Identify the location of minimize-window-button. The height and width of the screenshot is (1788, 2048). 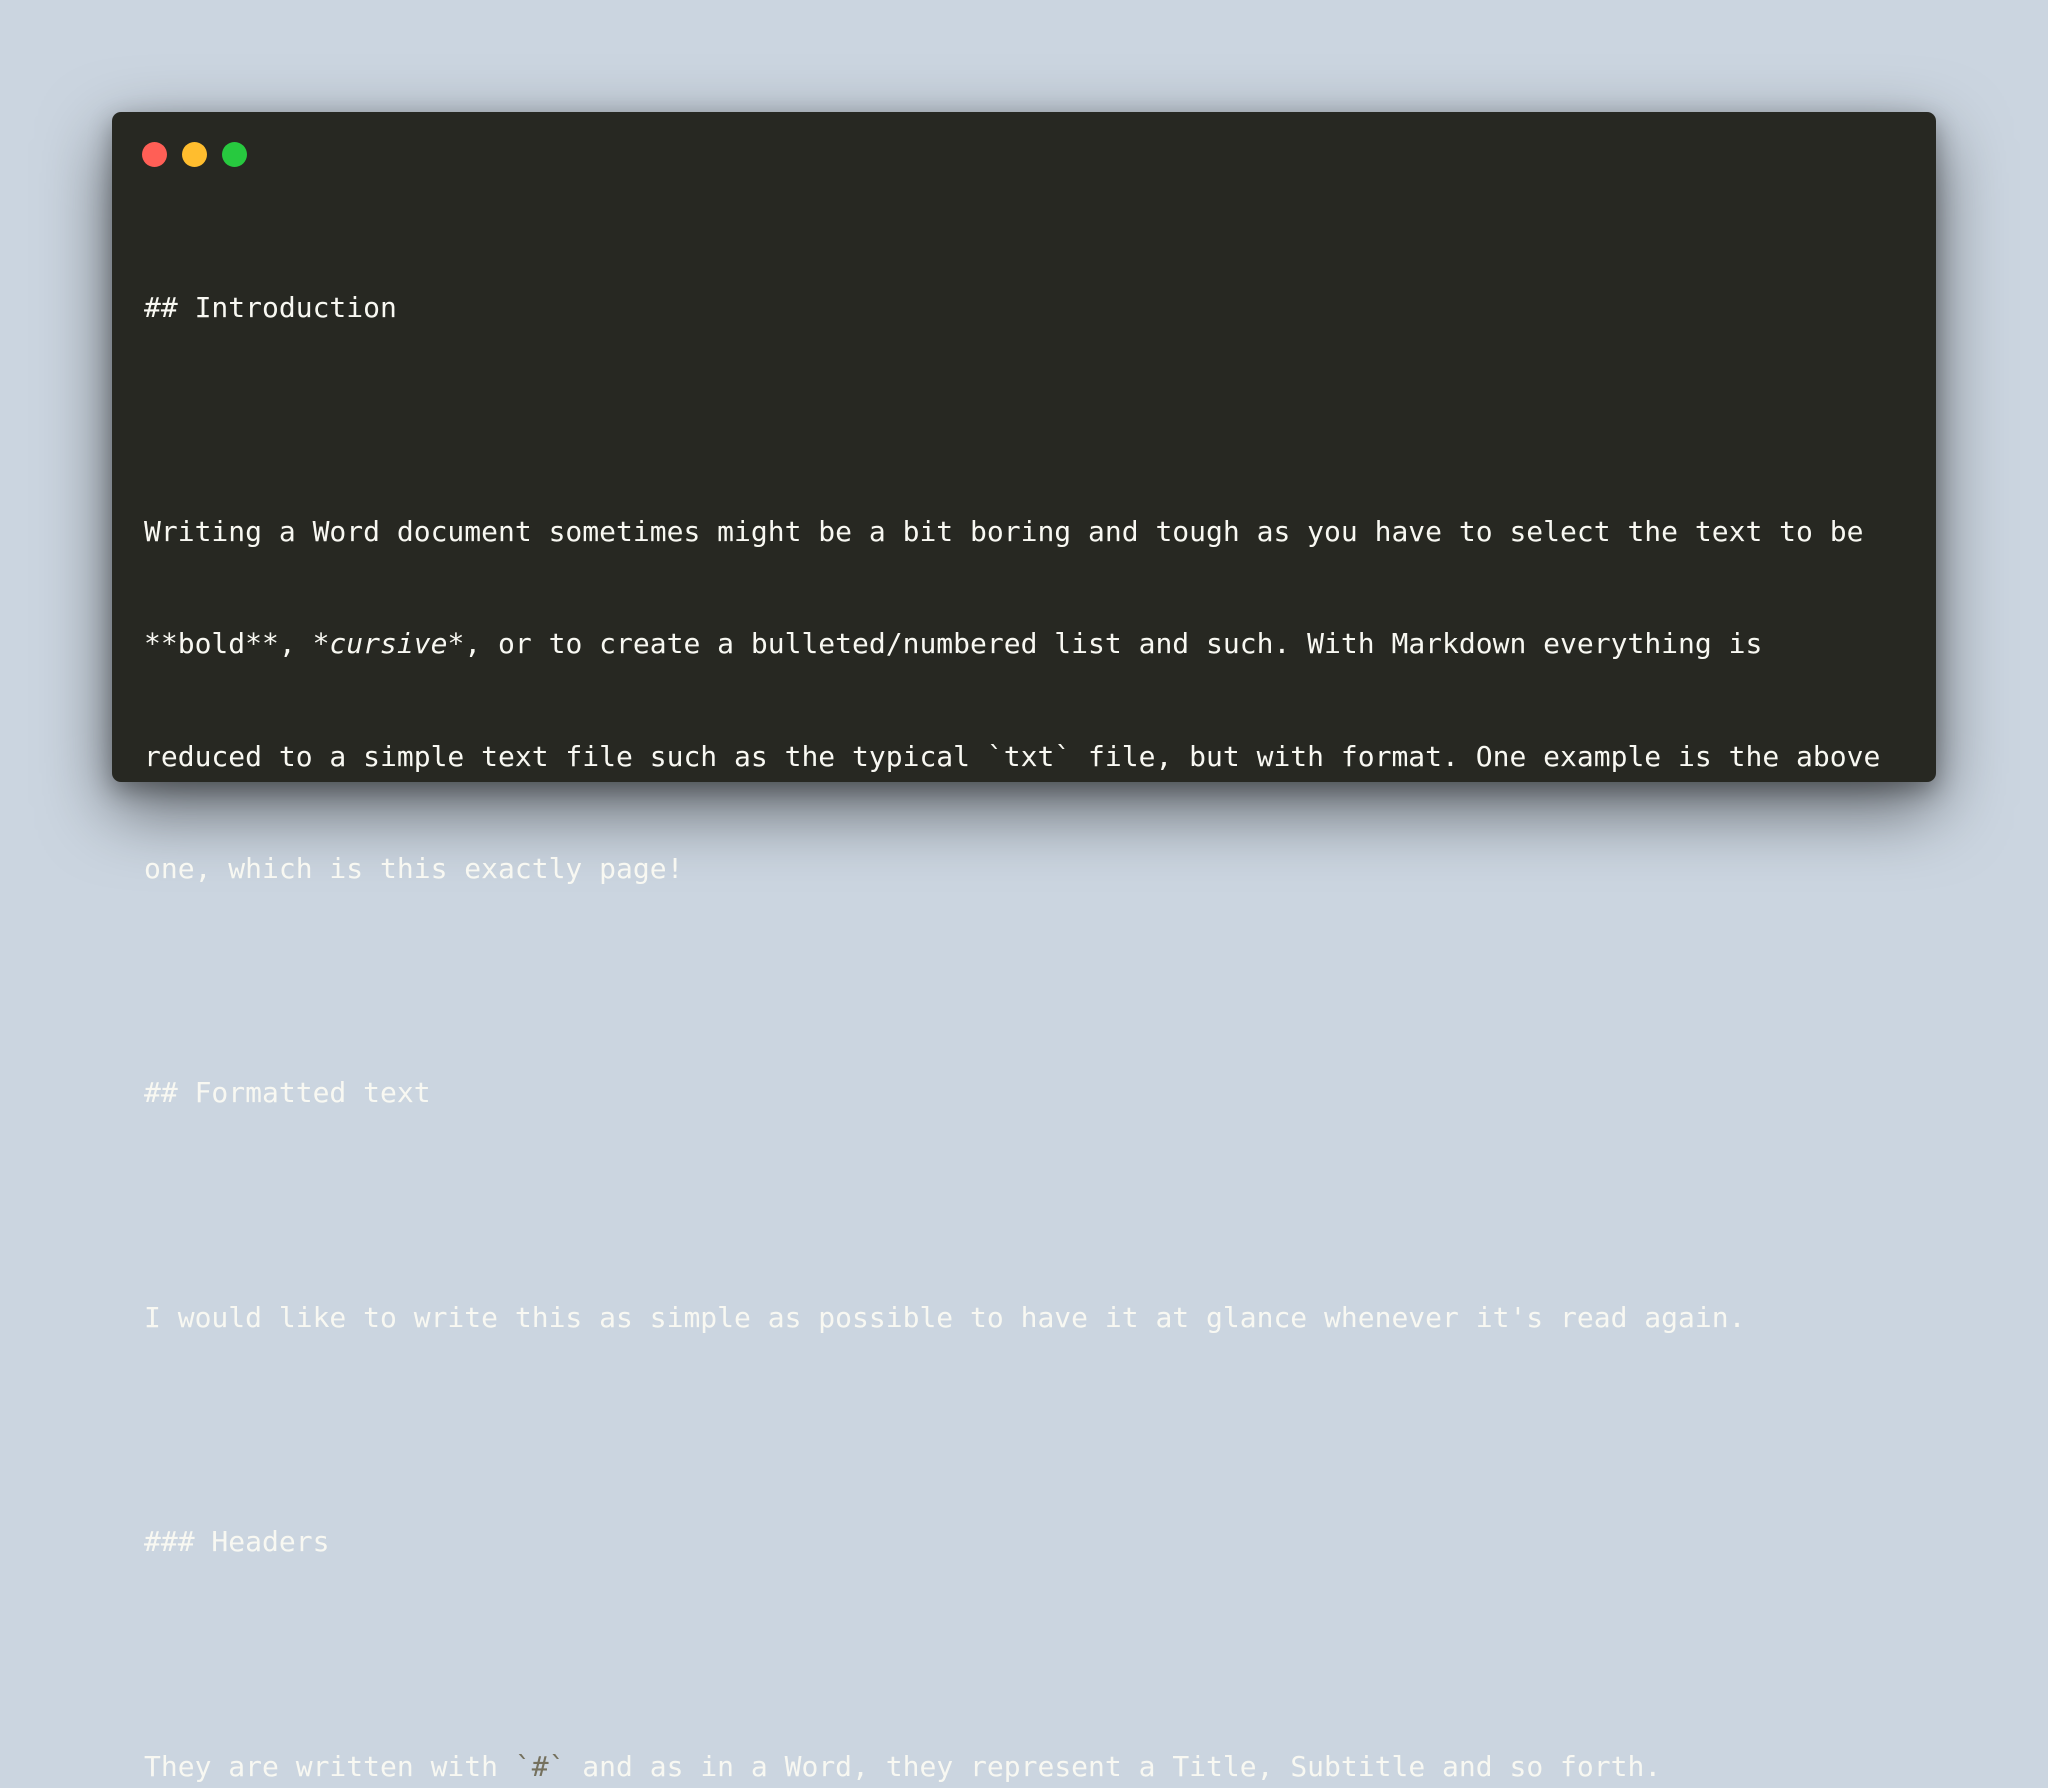
(194, 154).